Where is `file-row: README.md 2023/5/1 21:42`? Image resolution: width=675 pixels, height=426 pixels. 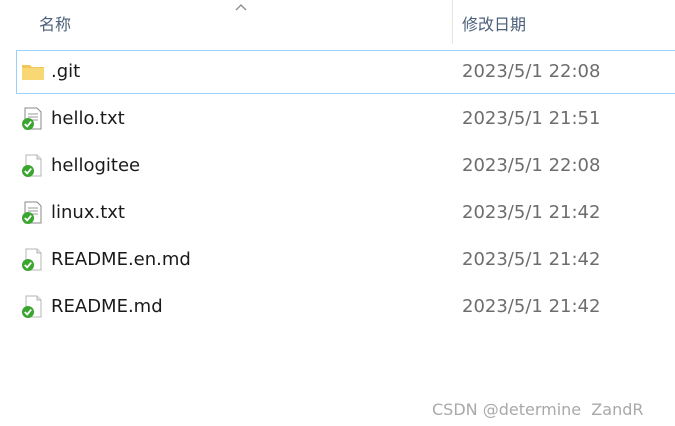 file-row: README.md 2023/5/1 21:42 is located at coordinates (345, 307).